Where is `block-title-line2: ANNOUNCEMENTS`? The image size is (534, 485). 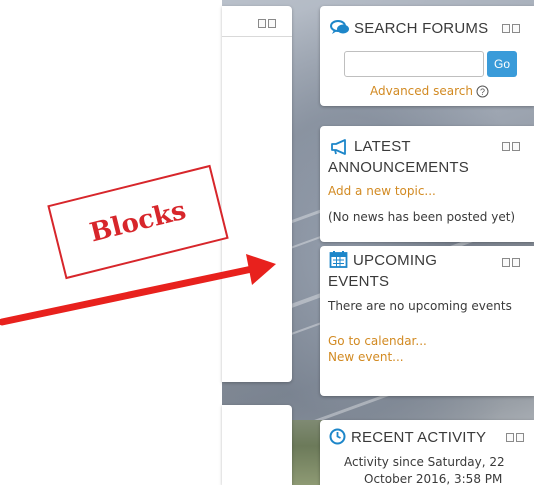 block-title-line2: ANNOUNCEMENTS is located at coordinates (398, 167).